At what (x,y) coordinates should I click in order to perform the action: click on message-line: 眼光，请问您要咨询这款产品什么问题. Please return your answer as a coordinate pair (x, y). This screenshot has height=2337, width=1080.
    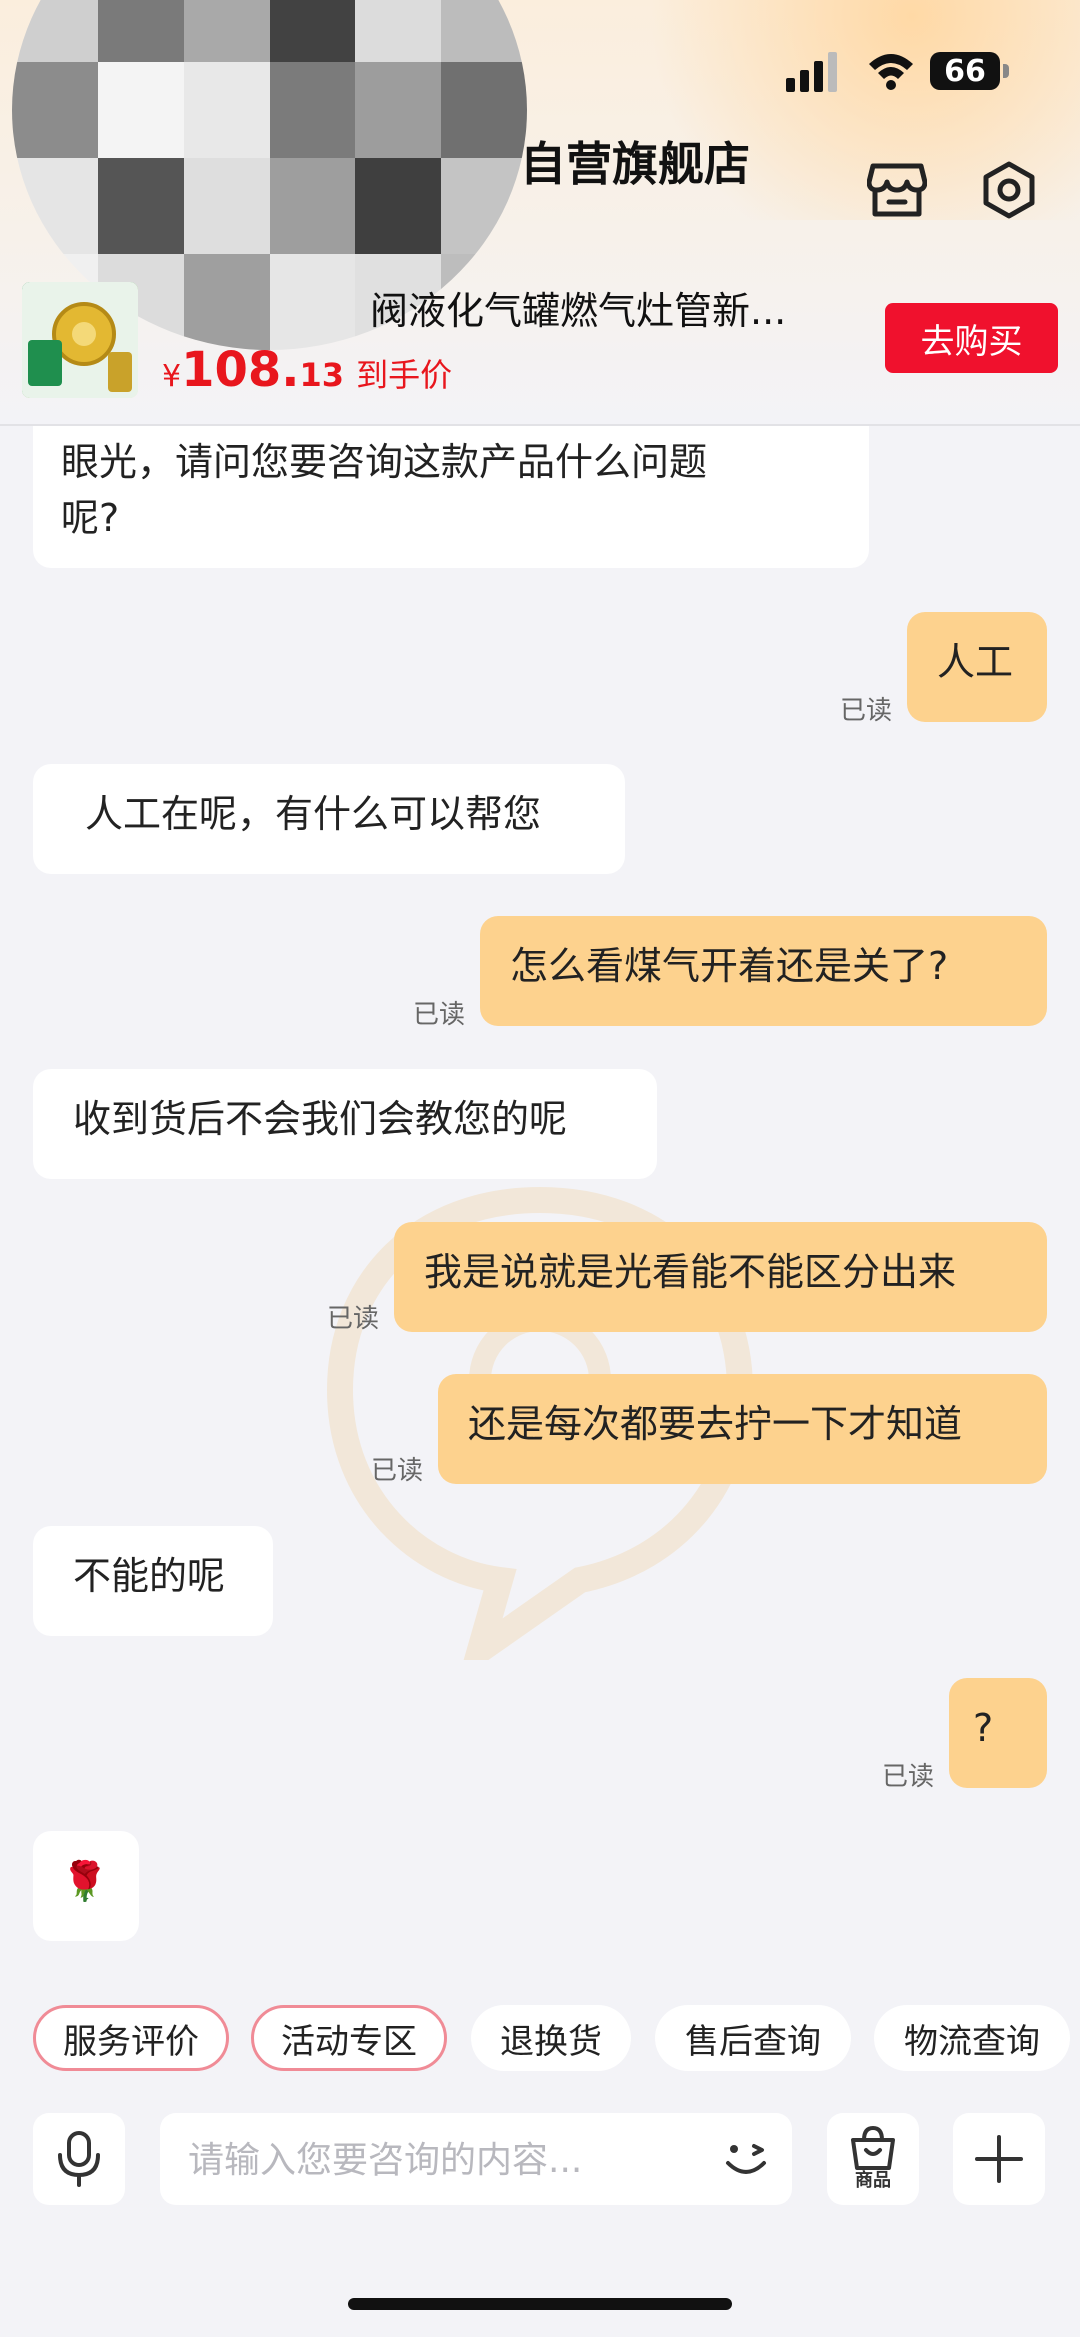
    Looking at the image, I should click on (384, 462).